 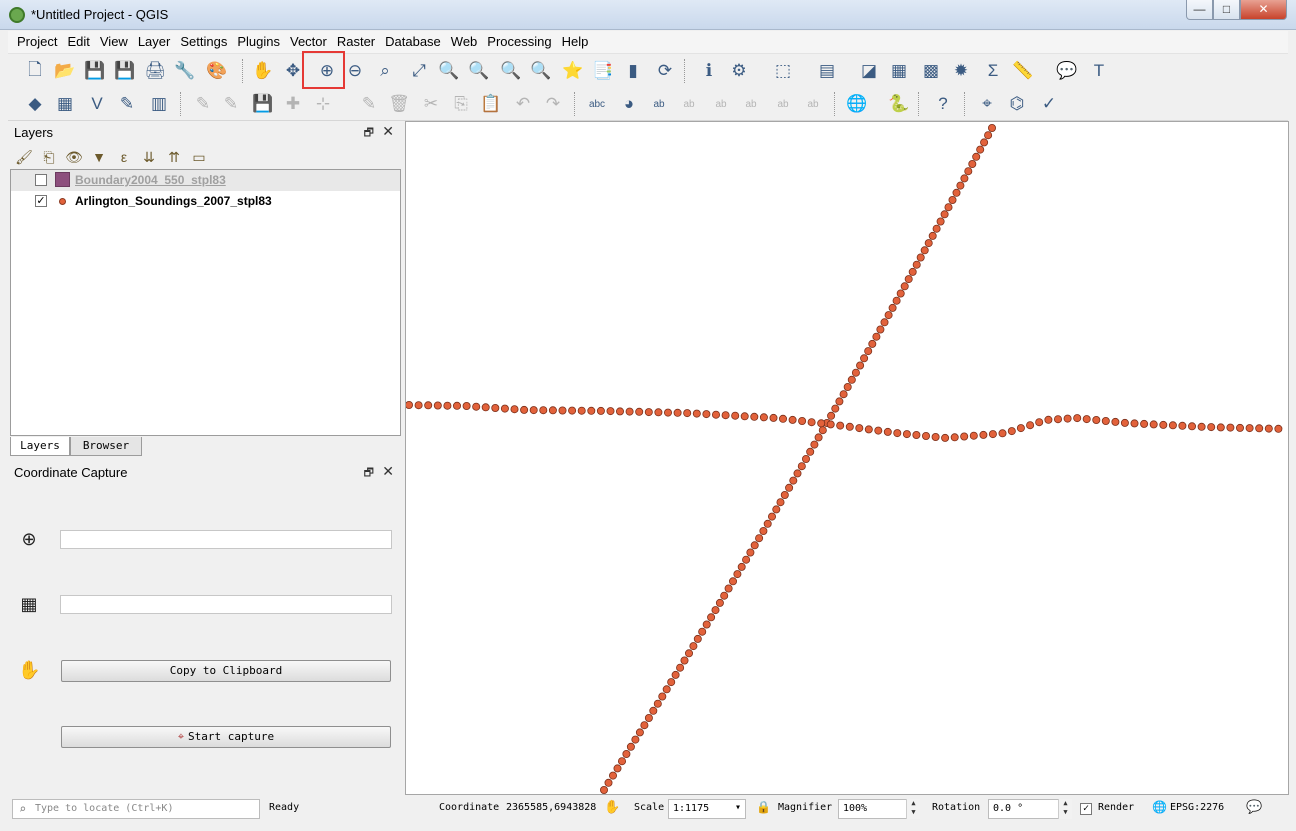 I want to click on toggle-extents-icon: ✋, so click(x=612, y=807).